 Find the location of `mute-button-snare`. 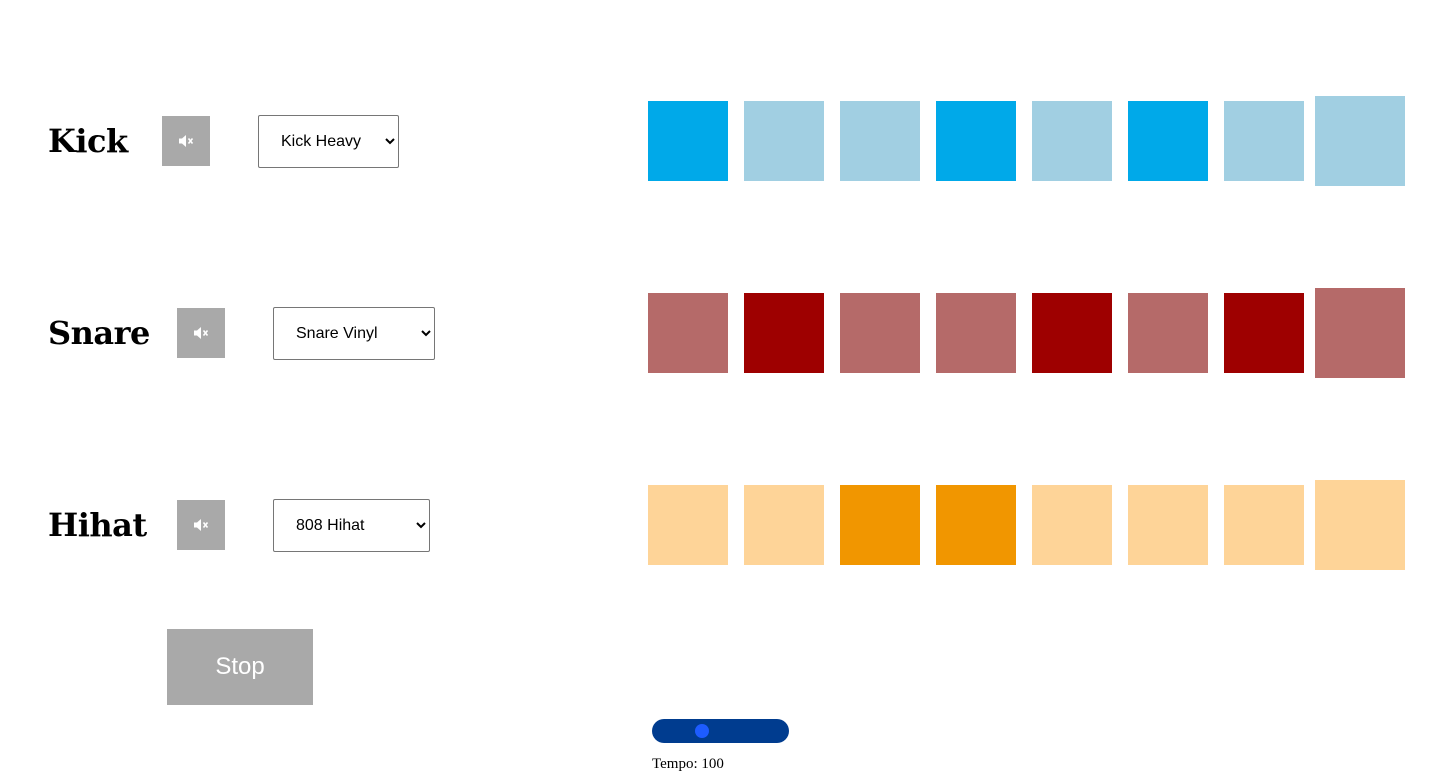

mute-button-snare is located at coordinates (201, 333).